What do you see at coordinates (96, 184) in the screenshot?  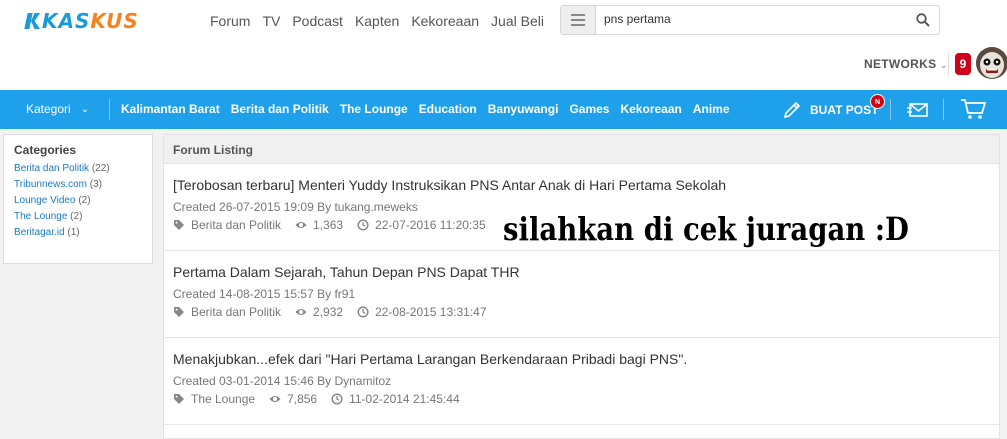 I see `category-filter-count: (3)` at bounding box center [96, 184].